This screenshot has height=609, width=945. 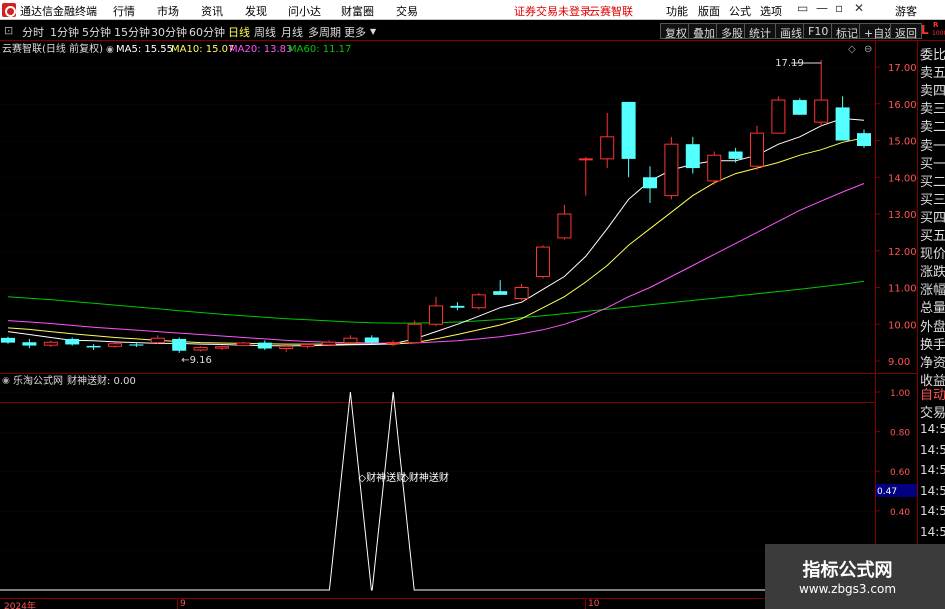 What do you see at coordinates (900, 513) in the screenshot?
I see `indicator-tick-label: 0.40` at bounding box center [900, 513].